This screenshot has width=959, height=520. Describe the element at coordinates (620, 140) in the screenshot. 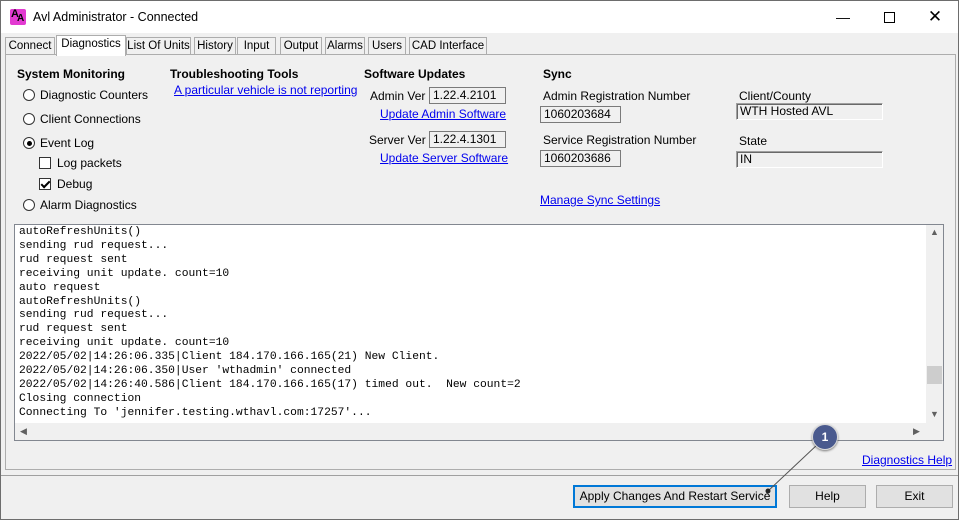

I see `service-registration-label: Service Registration Number` at that location.